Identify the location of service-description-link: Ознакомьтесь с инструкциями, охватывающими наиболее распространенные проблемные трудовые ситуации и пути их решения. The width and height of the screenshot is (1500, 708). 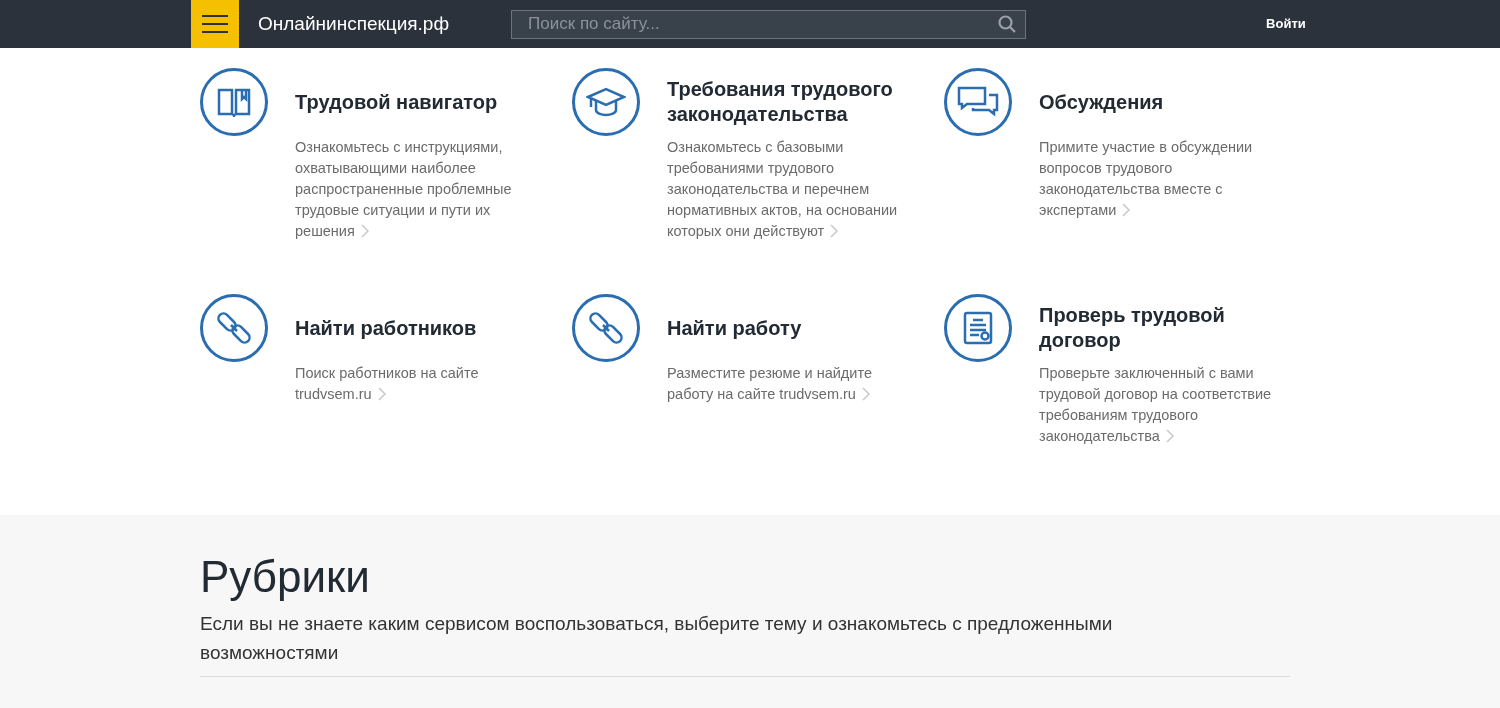
(420, 189).